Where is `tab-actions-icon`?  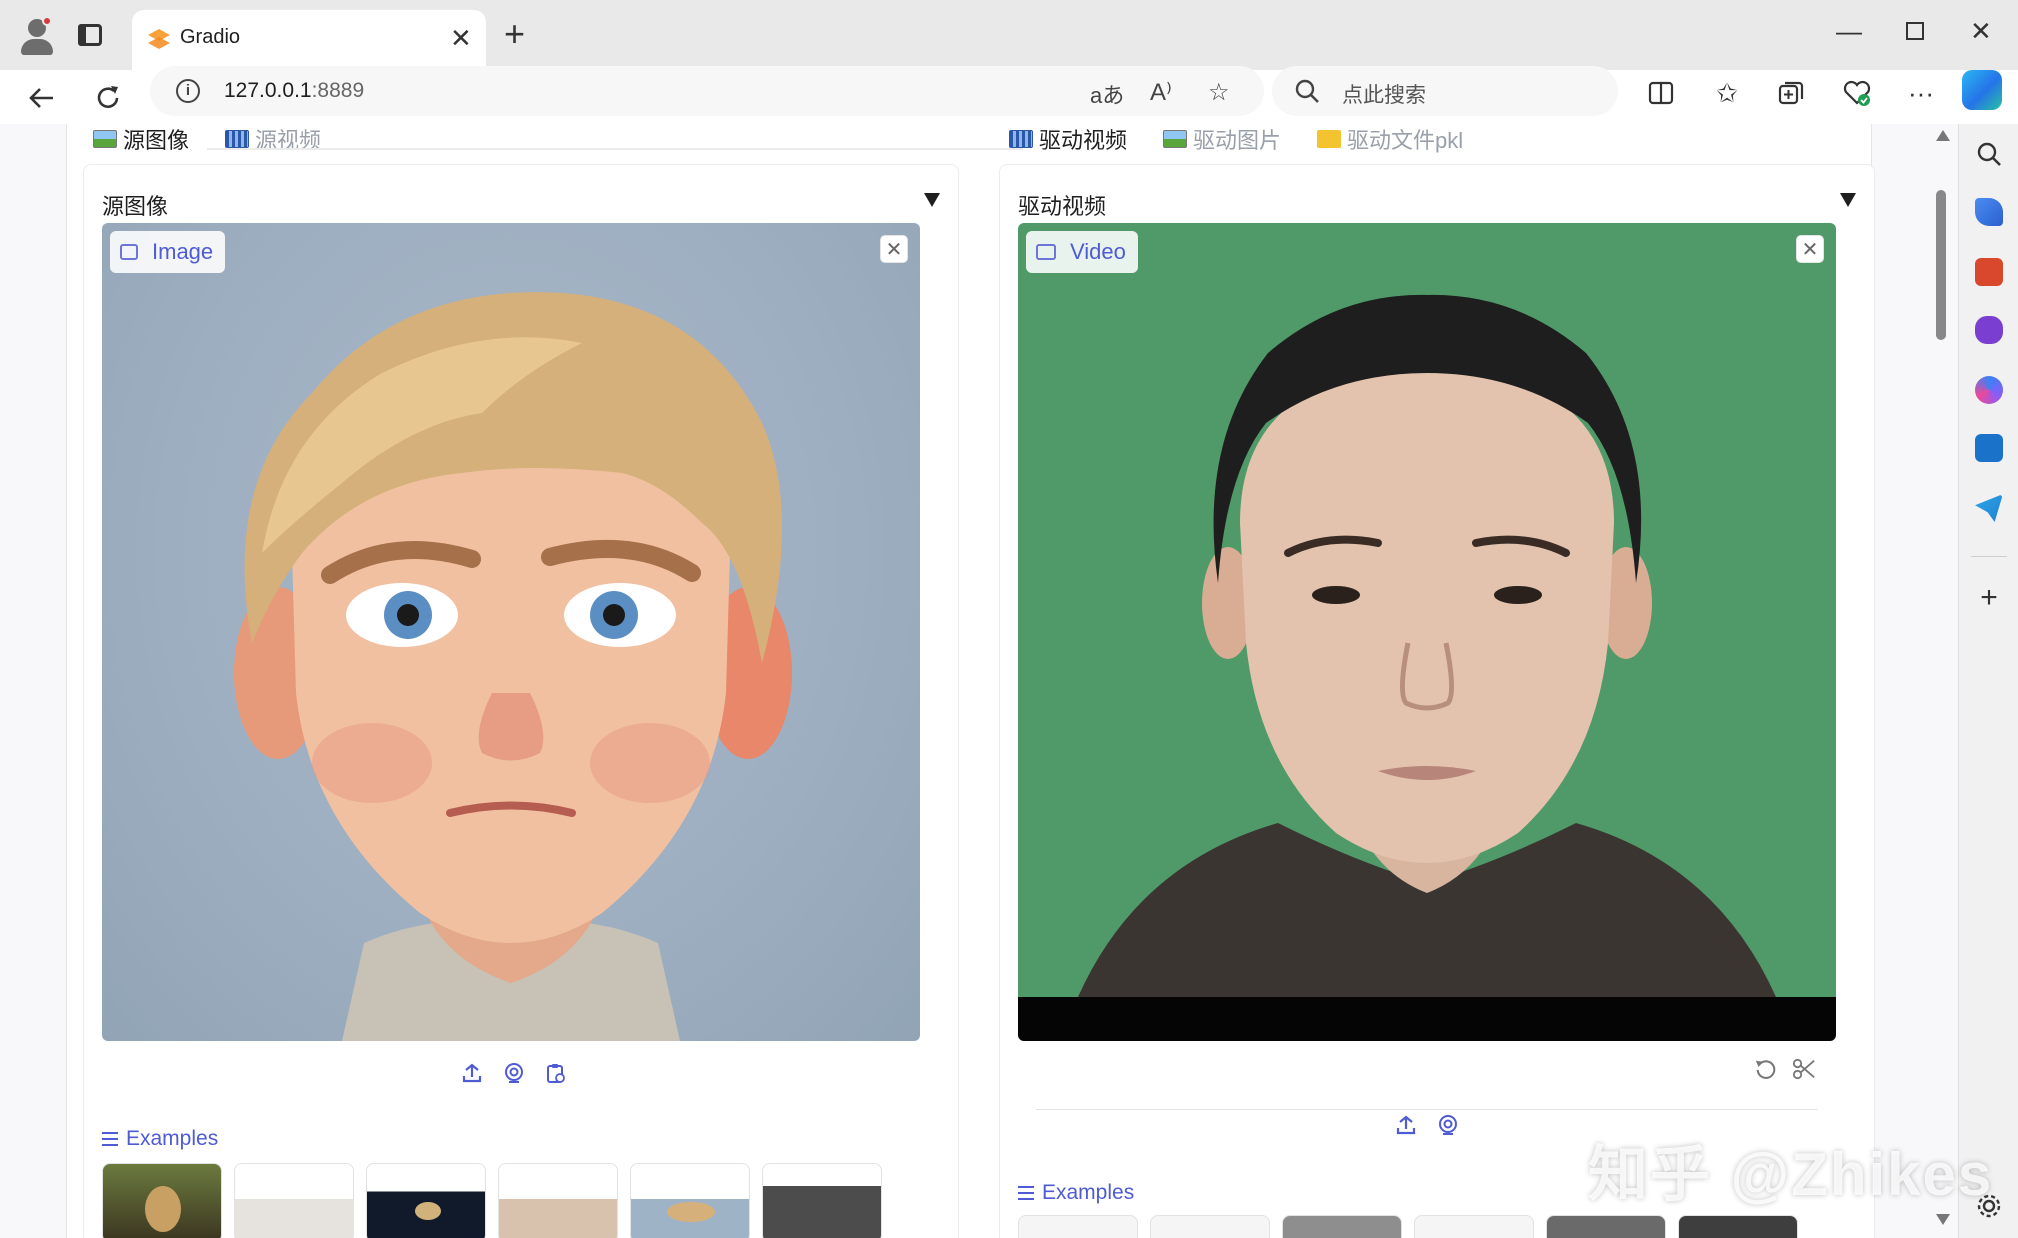 tab-actions-icon is located at coordinates (90, 35).